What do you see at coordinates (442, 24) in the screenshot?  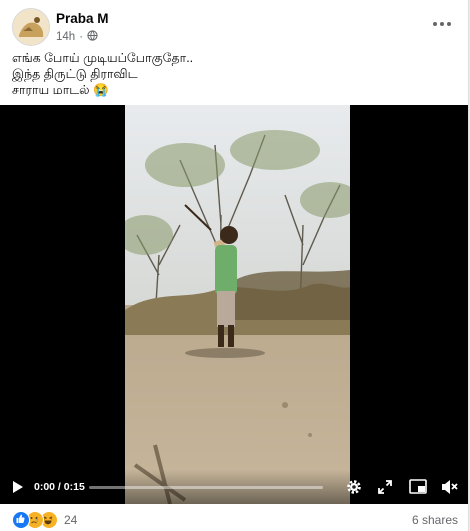 I see `more-options-icon` at bounding box center [442, 24].